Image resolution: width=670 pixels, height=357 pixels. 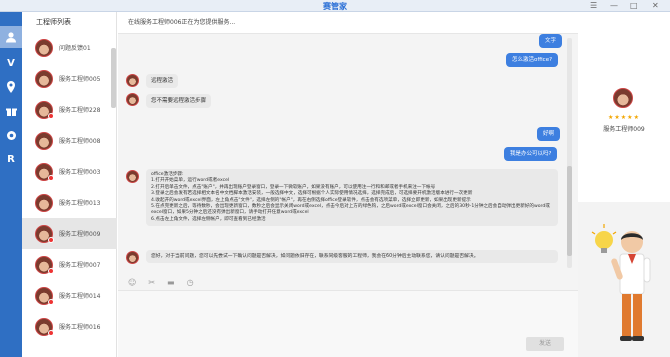 I want to click on mascot-illustration, so click(x=624, y=279).